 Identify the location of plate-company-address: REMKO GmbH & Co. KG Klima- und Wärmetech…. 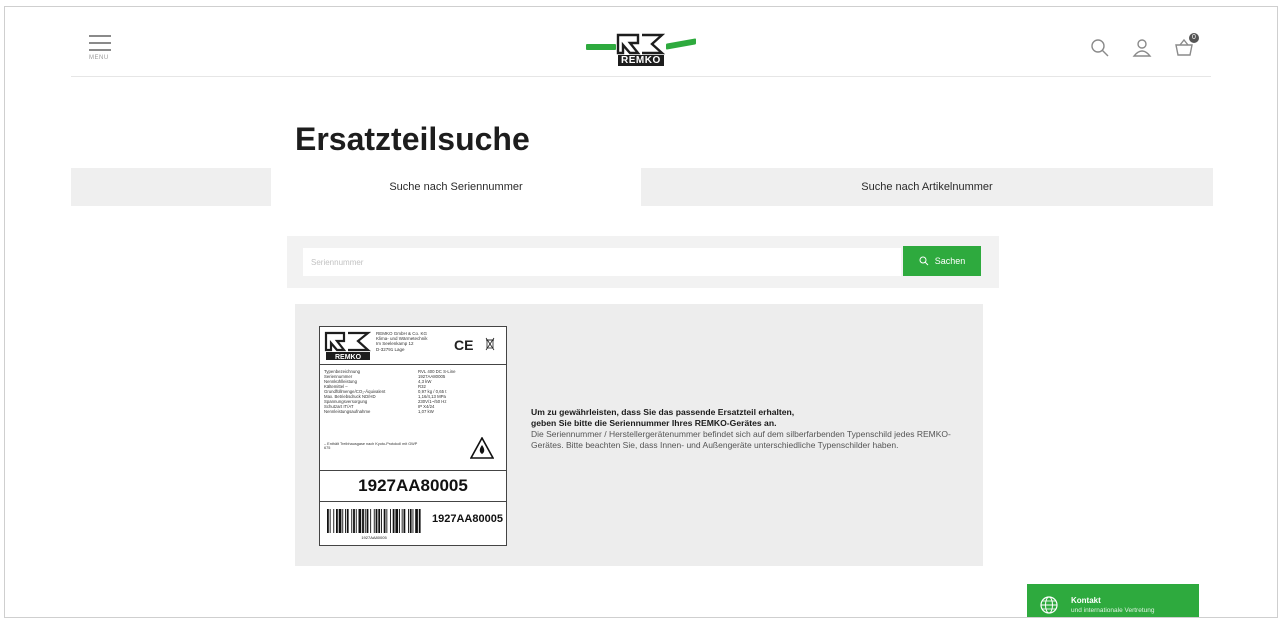
(411, 341).